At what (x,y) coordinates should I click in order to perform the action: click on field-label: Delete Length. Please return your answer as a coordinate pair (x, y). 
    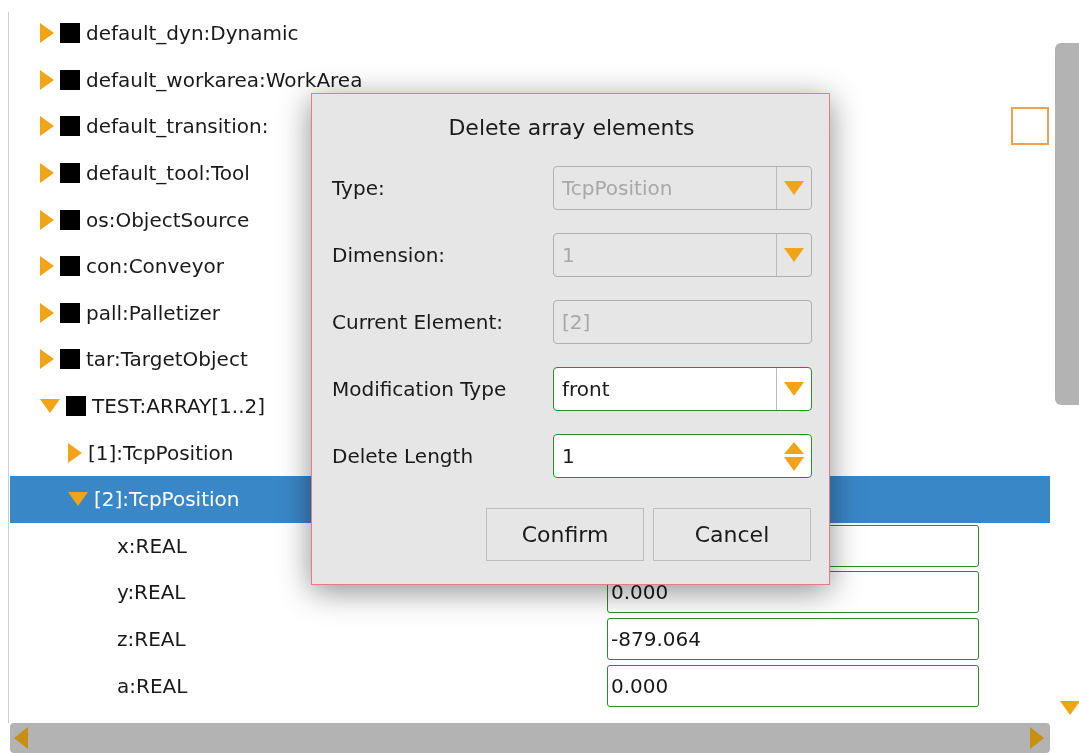
    Looking at the image, I should click on (403, 456).